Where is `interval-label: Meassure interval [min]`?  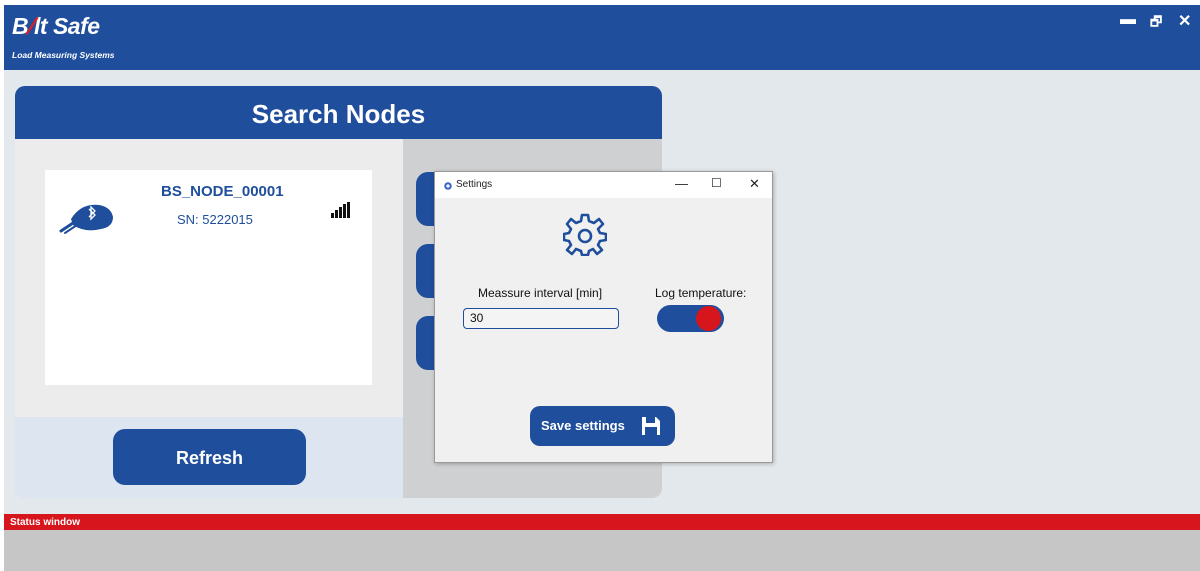
interval-label: Meassure interval [min] is located at coordinates (540, 293).